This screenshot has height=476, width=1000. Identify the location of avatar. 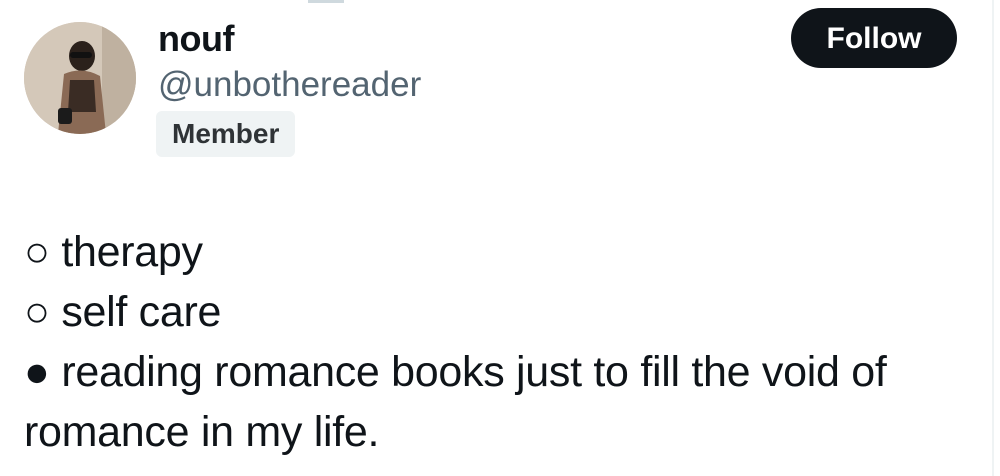
(80, 78).